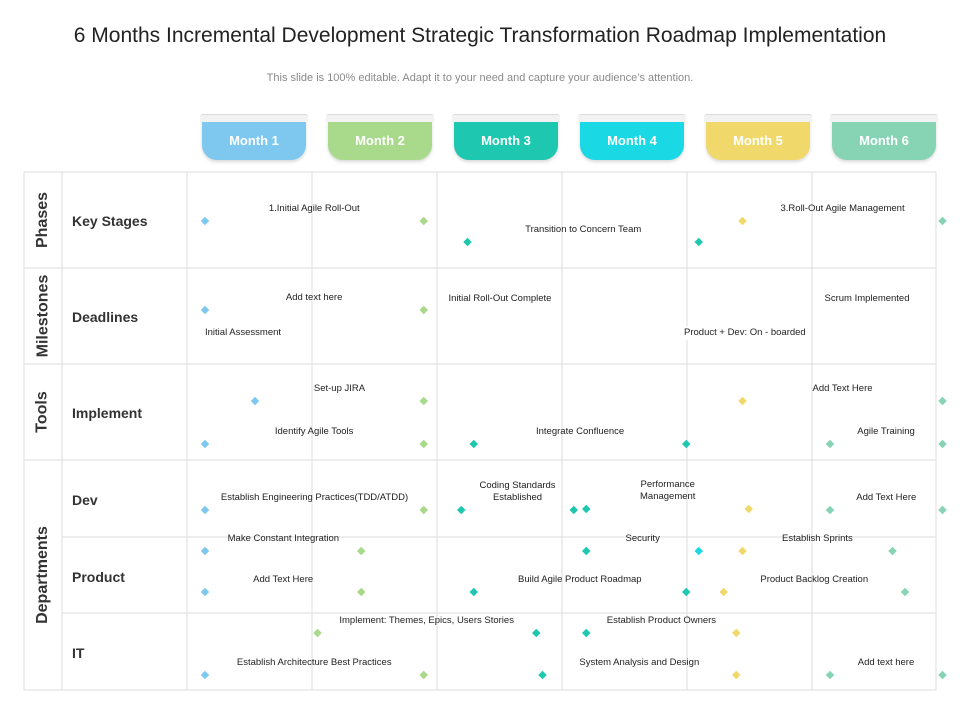 This screenshot has height=720, width=960. I want to click on task-label: Identify Agile Tools, so click(314, 431).